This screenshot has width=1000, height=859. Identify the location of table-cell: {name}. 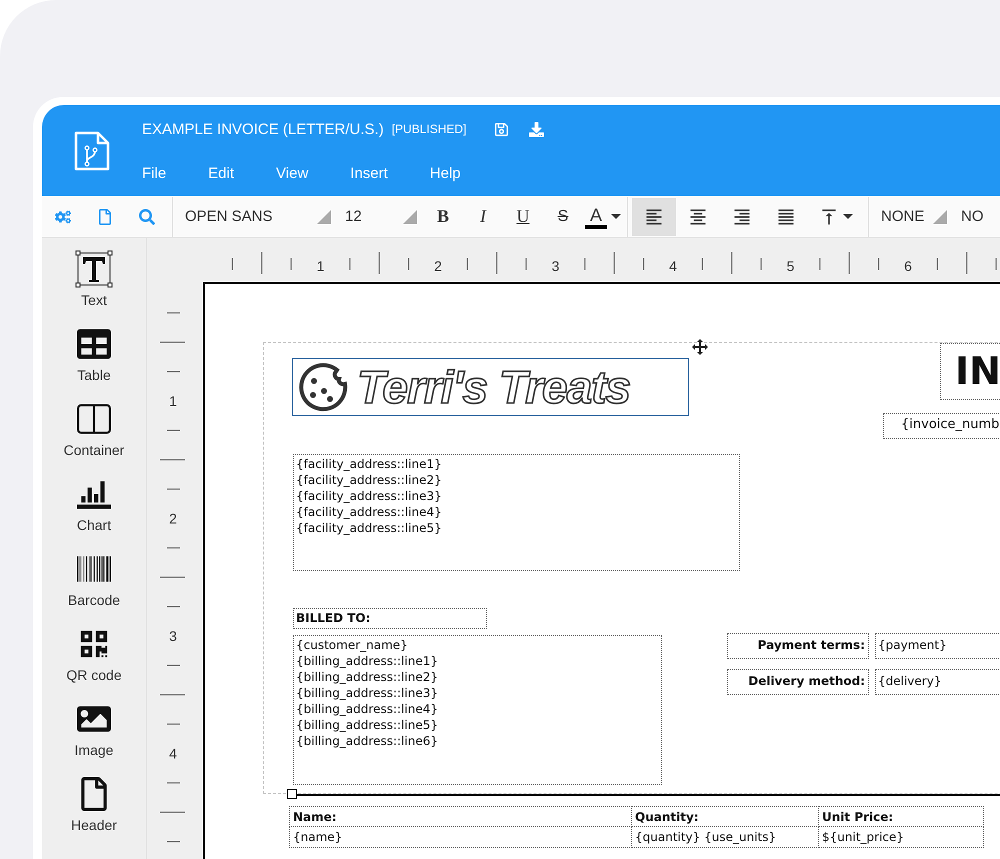
(461, 837).